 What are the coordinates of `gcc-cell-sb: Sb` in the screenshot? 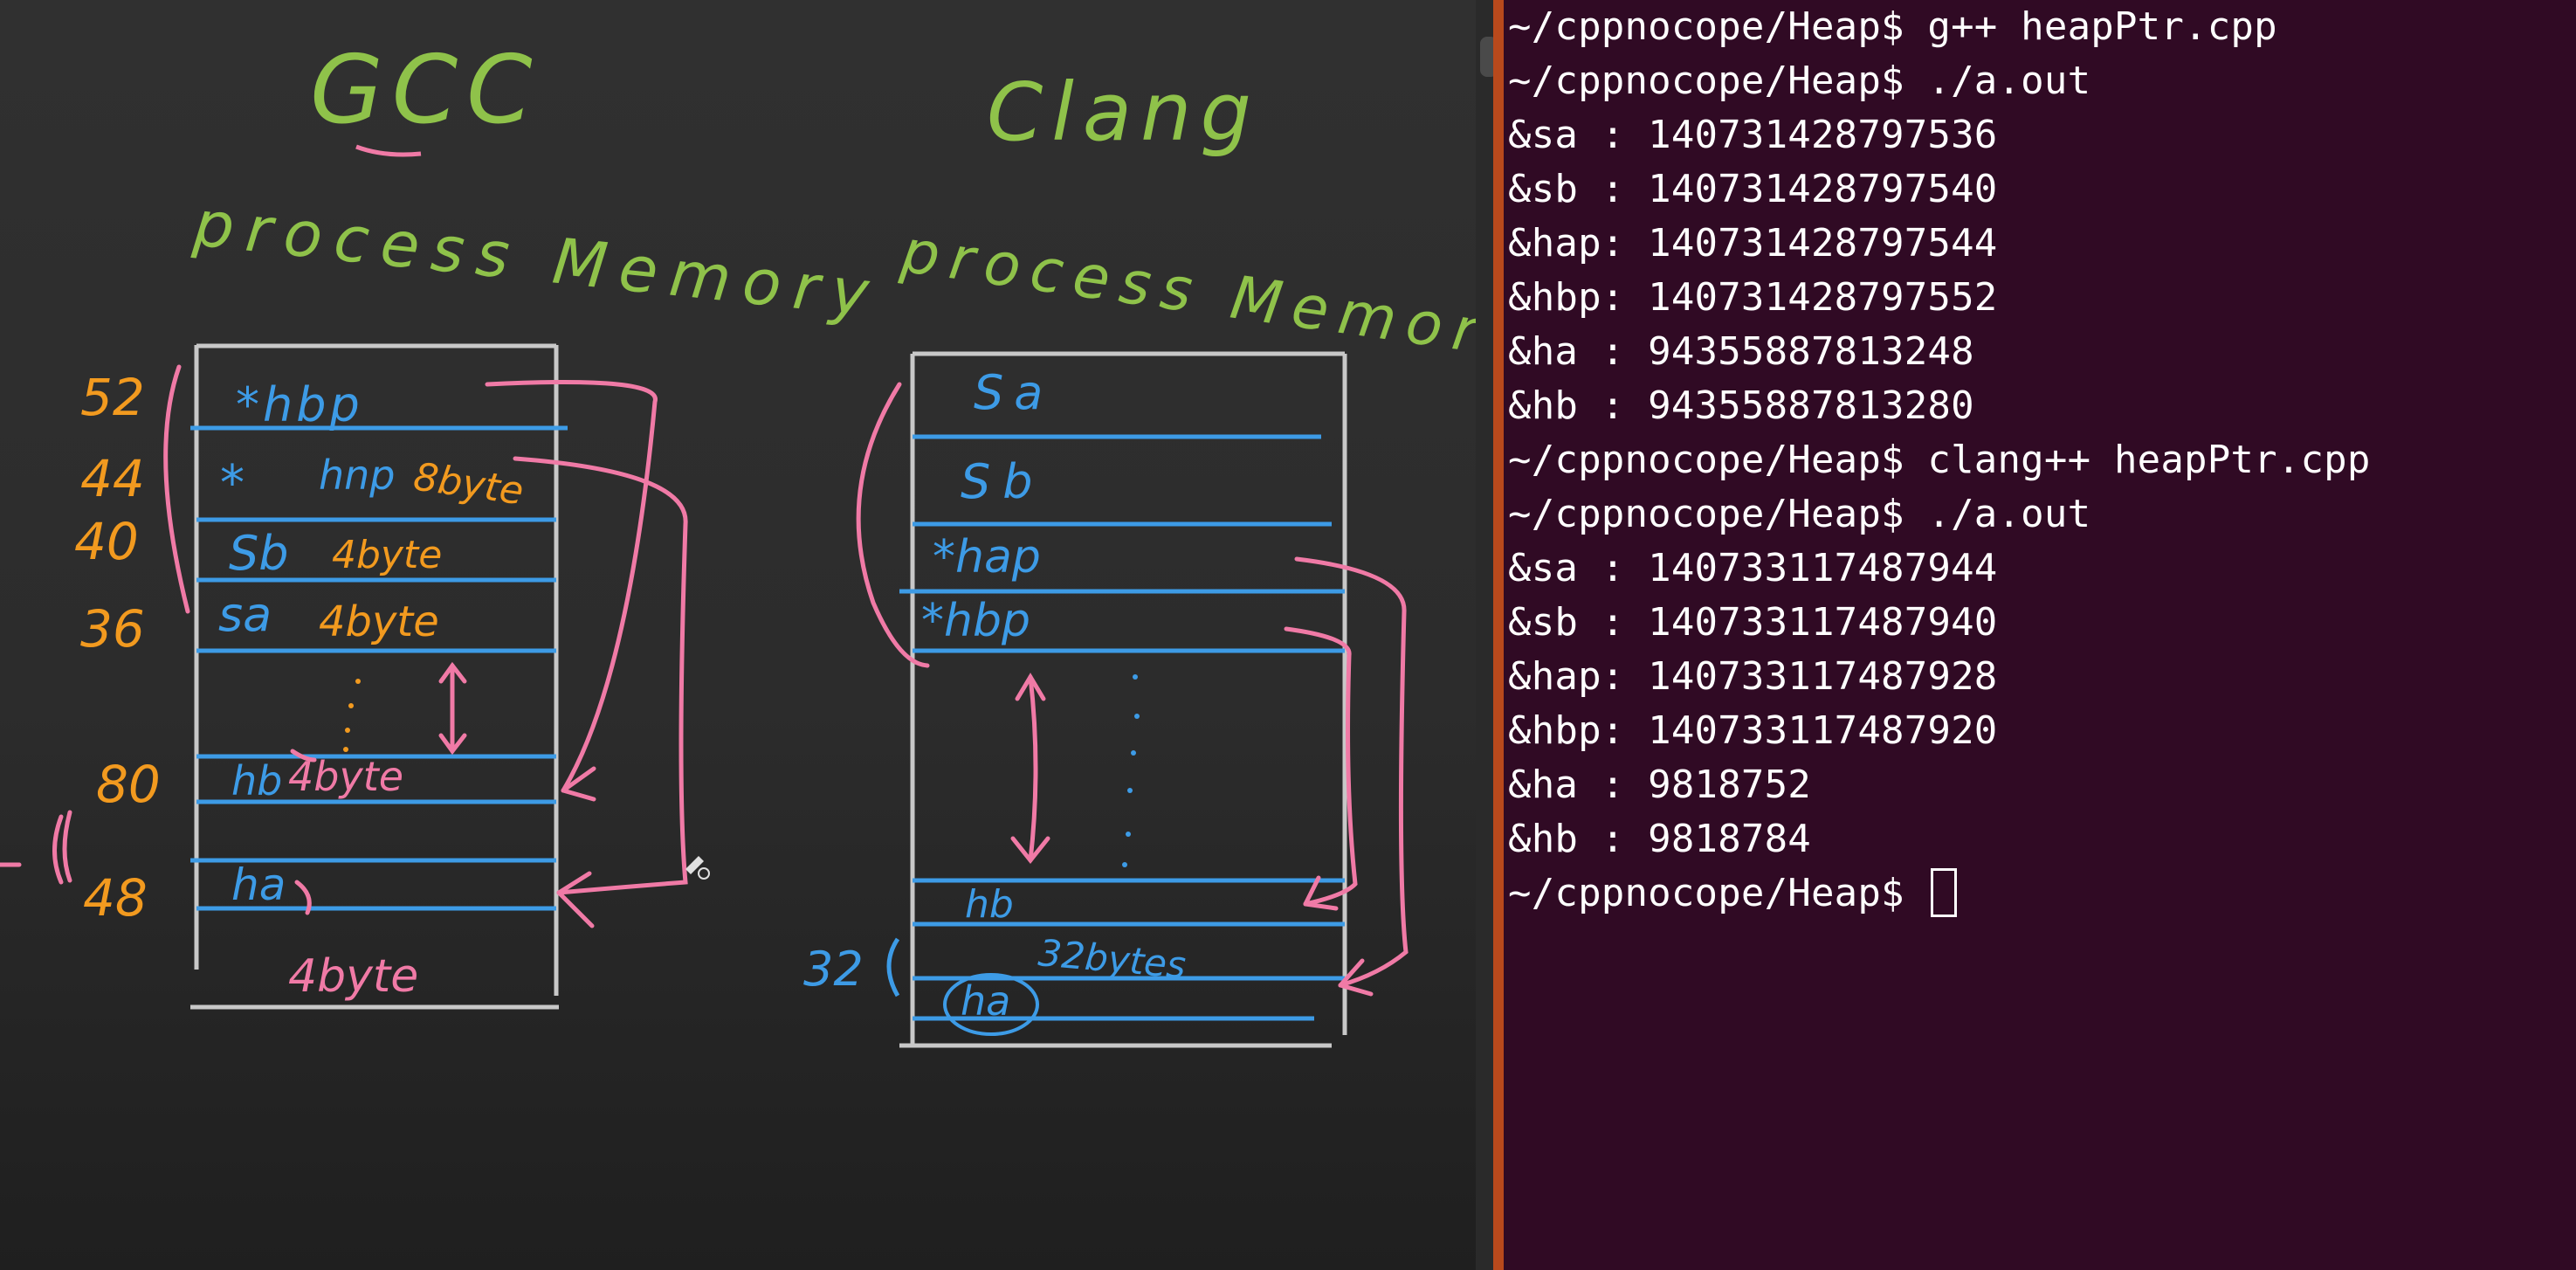 It's located at (259, 554).